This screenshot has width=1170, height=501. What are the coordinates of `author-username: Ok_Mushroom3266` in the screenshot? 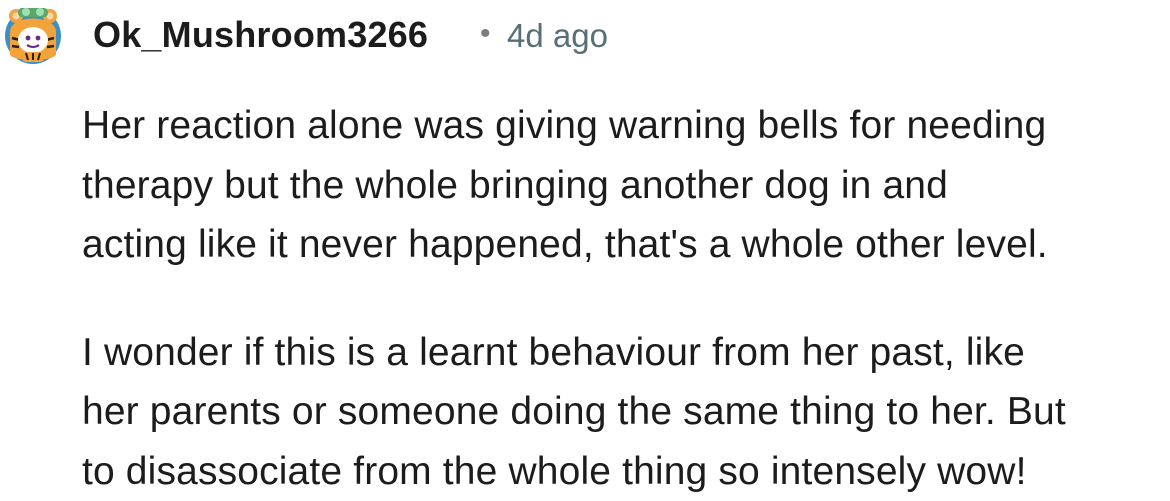 It's located at (260, 35).